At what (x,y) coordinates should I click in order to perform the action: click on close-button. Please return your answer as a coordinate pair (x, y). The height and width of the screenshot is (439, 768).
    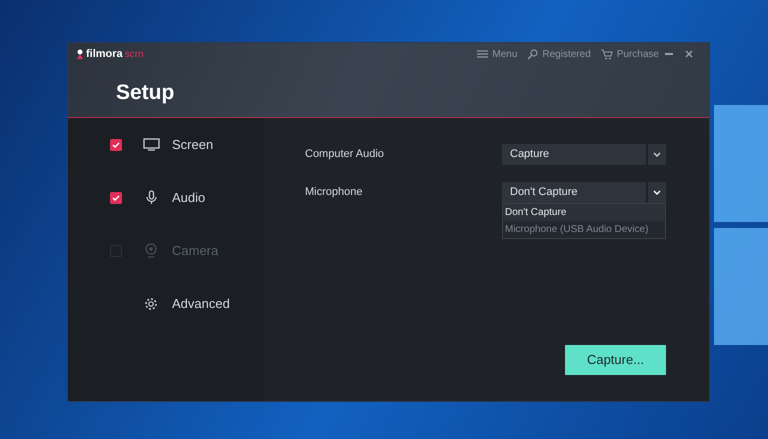
    Looking at the image, I should click on (689, 54).